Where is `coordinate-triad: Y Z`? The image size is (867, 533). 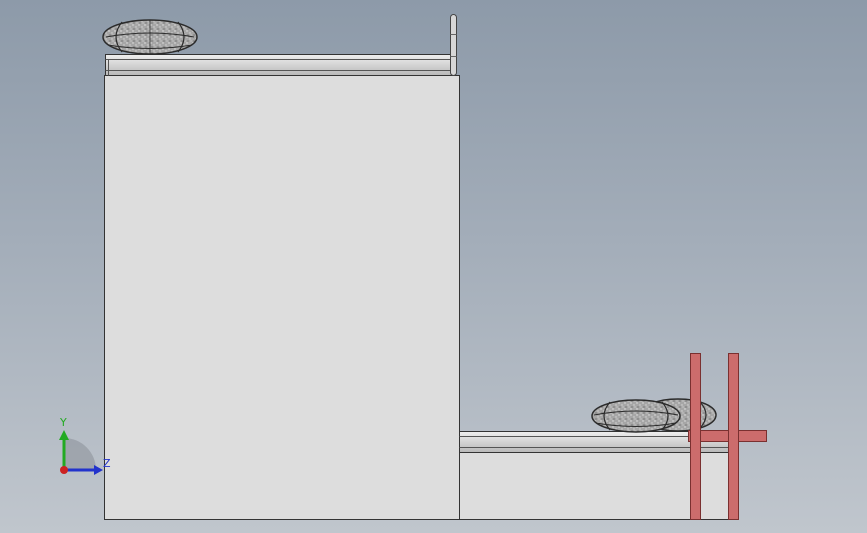
coordinate-triad: Y Z is located at coordinates (85, 445).